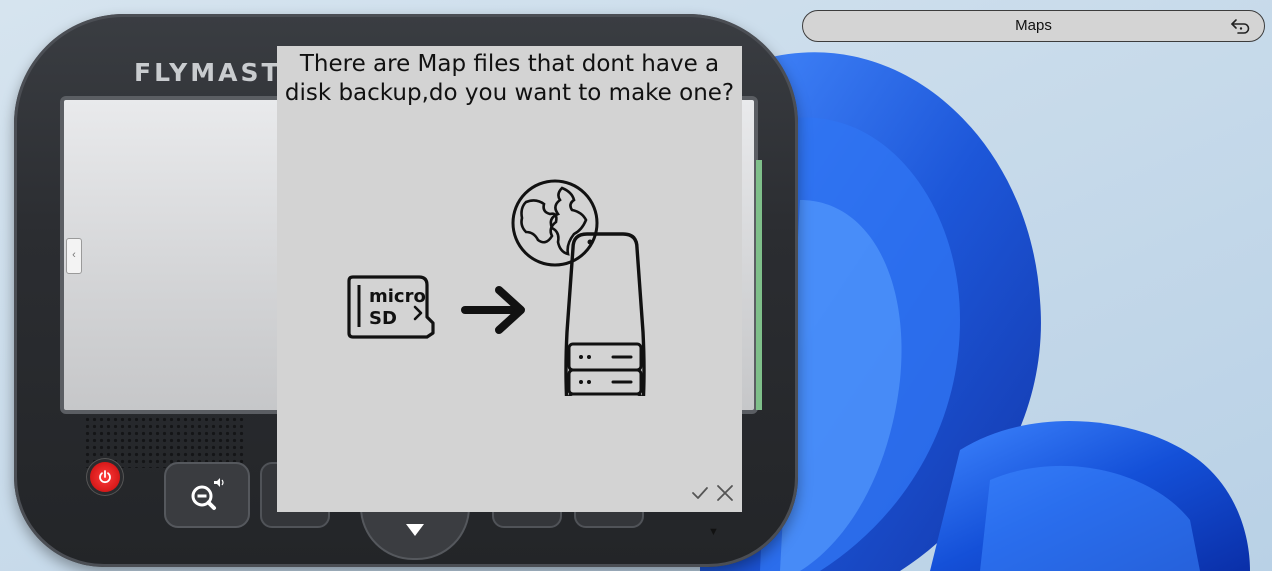 This screenshot has height=571, width=1272. I want to click on dialog-message-line-2: disk backup,do you want to make one?, so click(509, 93).